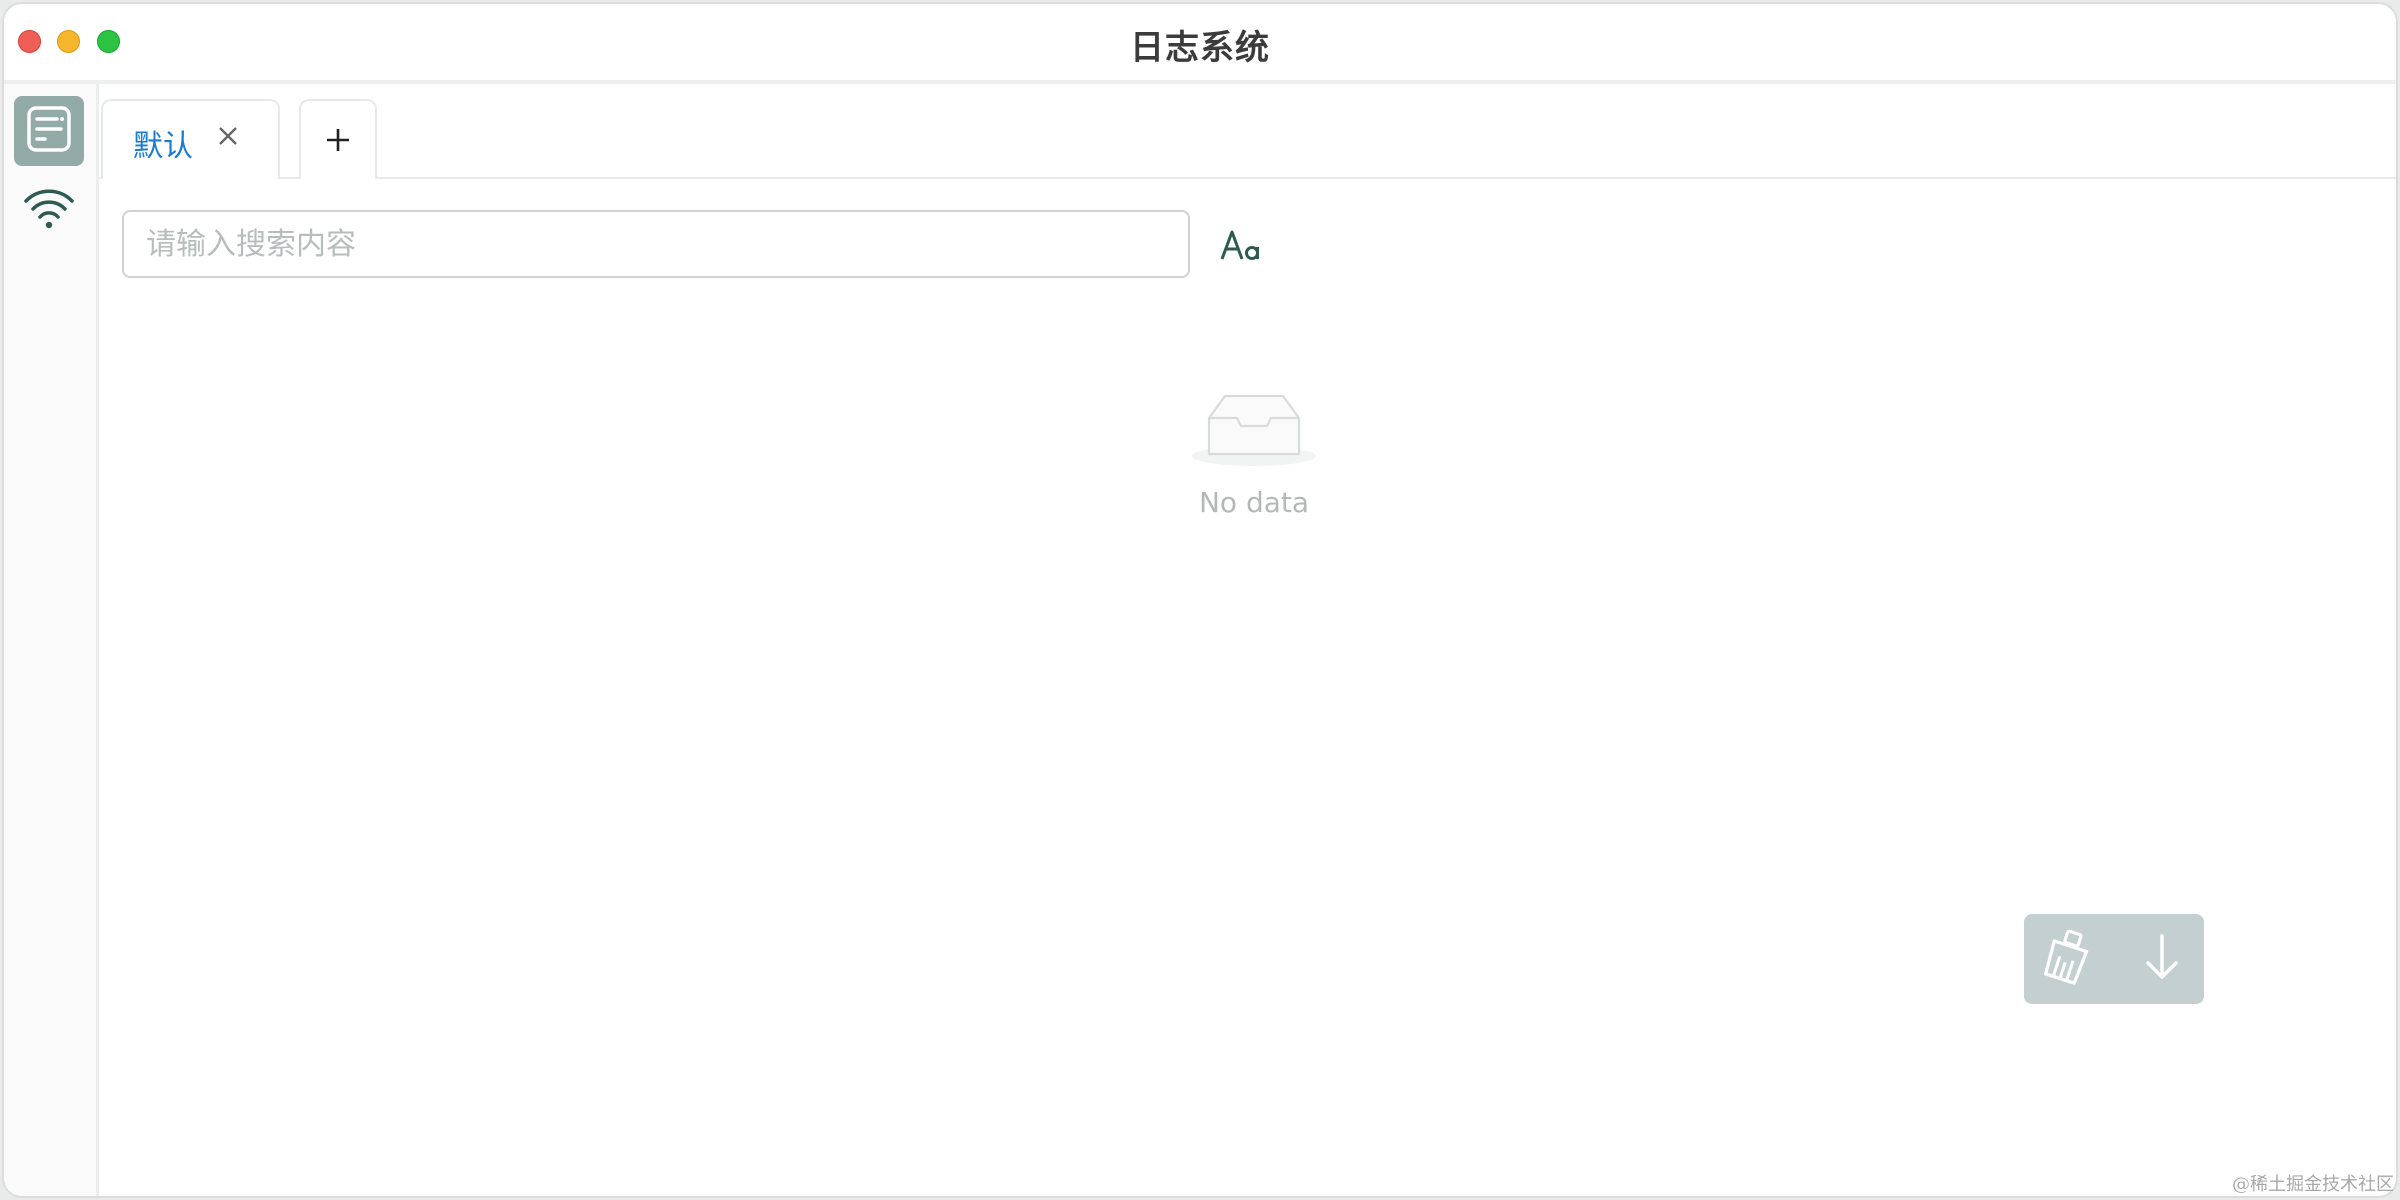 Image resolution: width=2400 pixels, height=1200 pixels. What do you see at coordinates (2114, 959) in the screenshot?
I see `floating-action-bar` at bounding box center [2114, 959].